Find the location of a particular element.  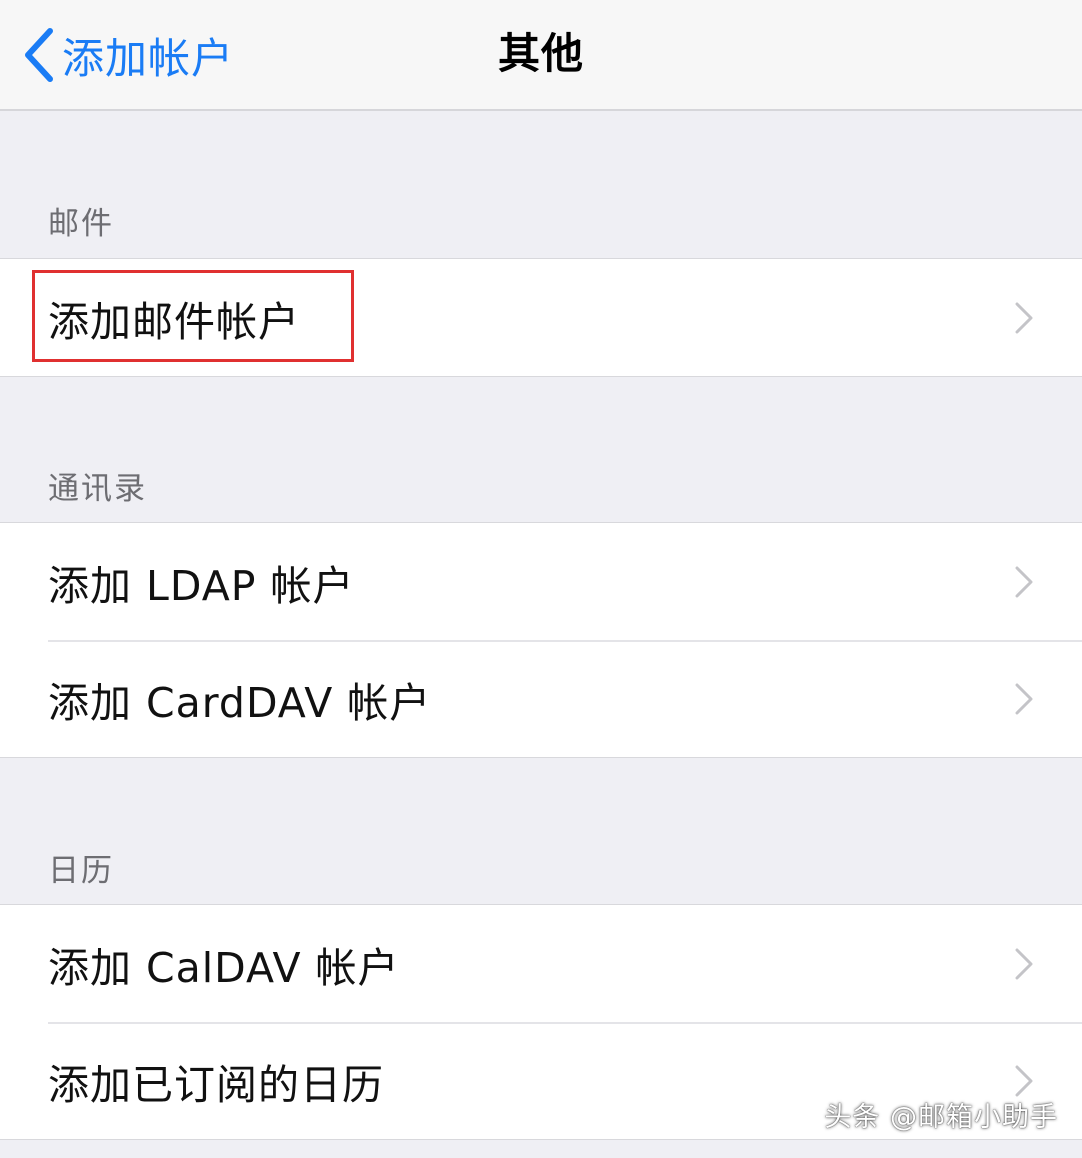

navigation-bar: 添加帐户 其他 is located at coordinates (541, 55).